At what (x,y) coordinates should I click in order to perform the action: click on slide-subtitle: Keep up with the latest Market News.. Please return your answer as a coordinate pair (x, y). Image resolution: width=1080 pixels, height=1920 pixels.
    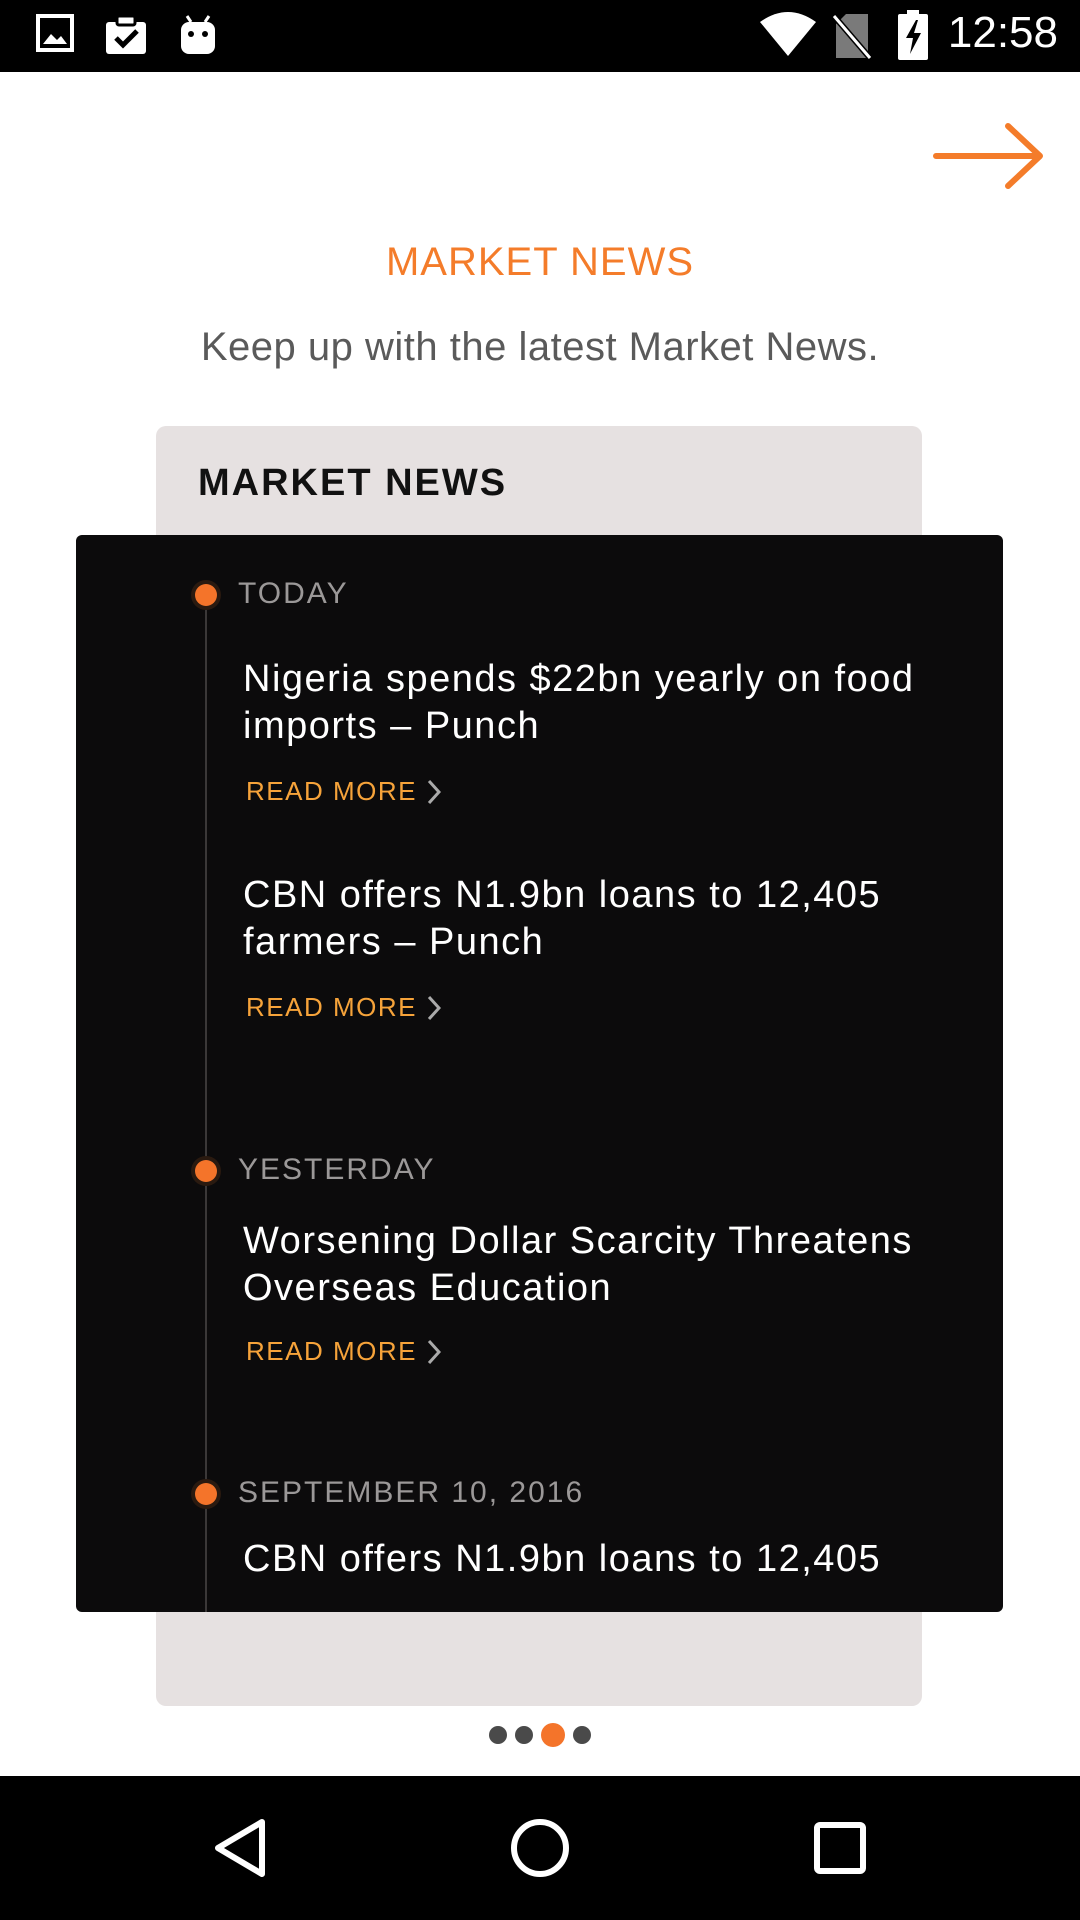
    Looking at the image, I should click on (540, 347).